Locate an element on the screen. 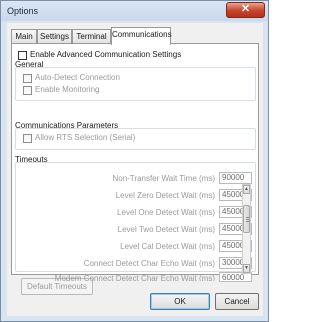 This screenshot has height=322, width=320. tab-settings: Settings is located at coordinates (54, 36).